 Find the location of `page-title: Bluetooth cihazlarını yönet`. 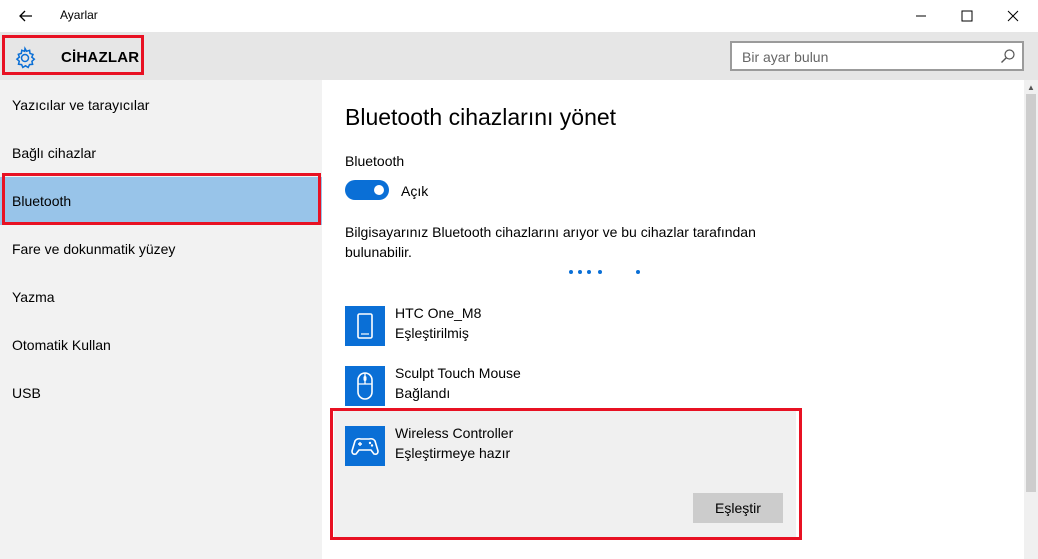

page-title: Bluetooth cihazlarını yönet is located at coordinates (481, 117).